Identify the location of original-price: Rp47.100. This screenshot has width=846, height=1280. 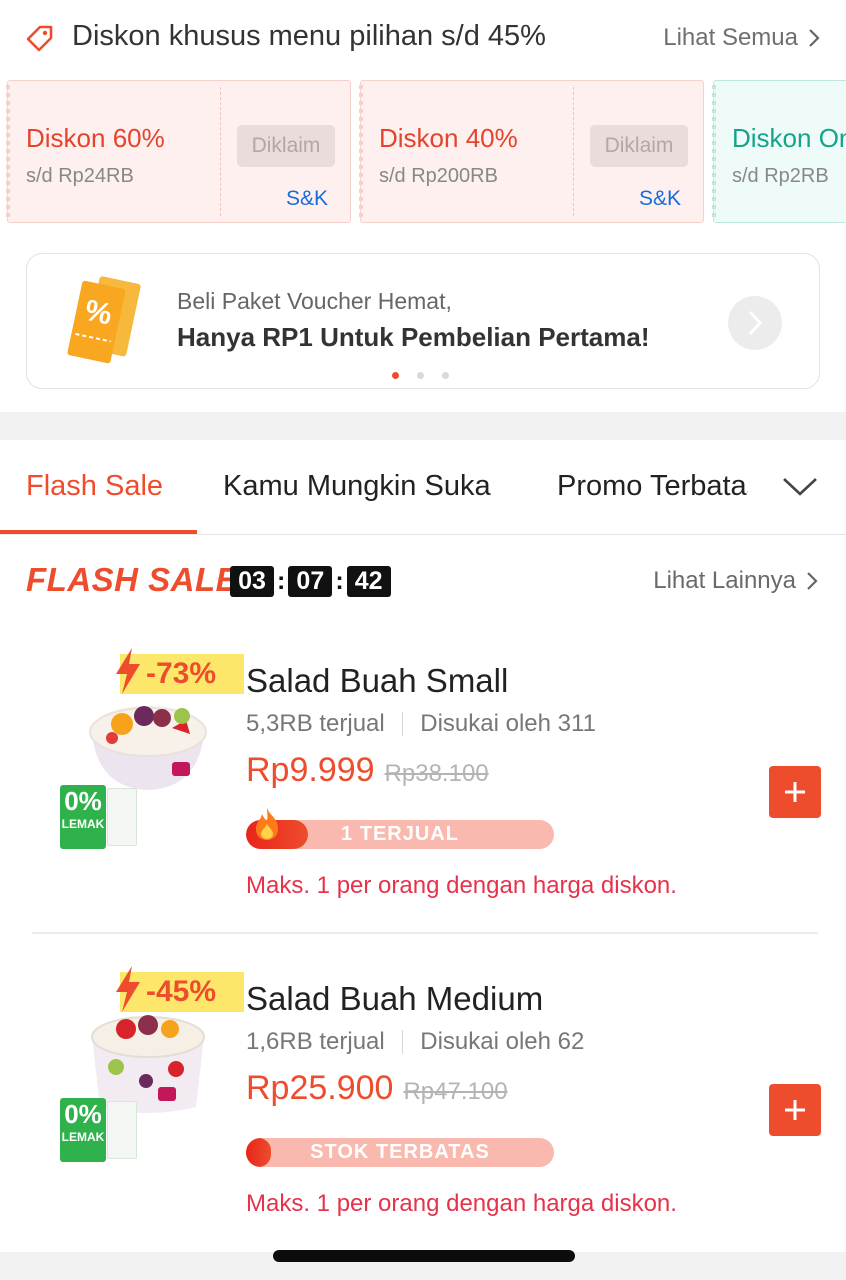
(455, 1091).